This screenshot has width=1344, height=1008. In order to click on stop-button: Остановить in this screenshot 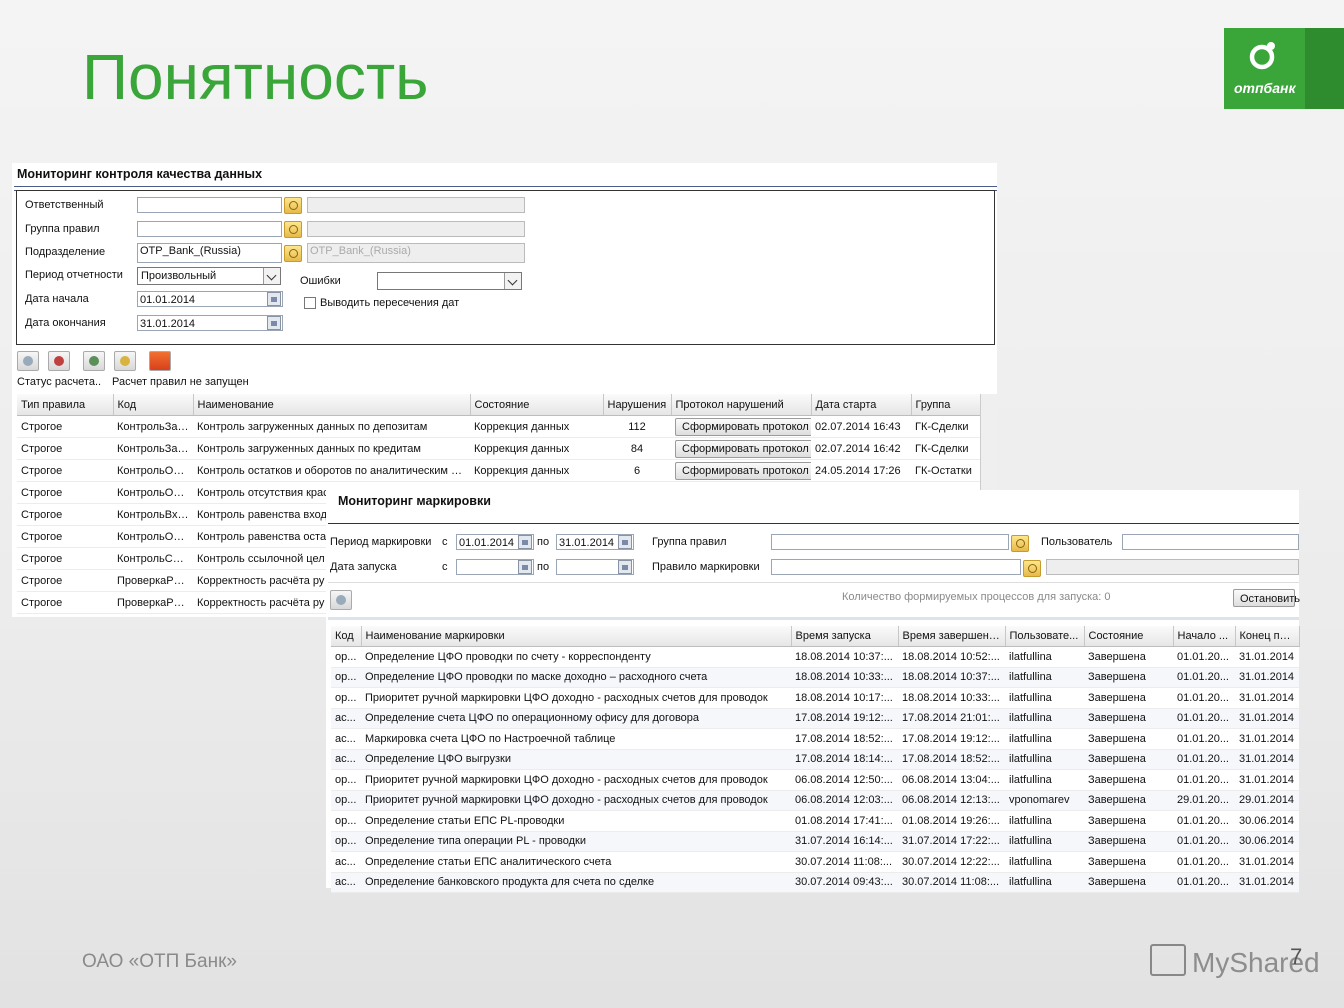, I will do `click(1266, 598)`.